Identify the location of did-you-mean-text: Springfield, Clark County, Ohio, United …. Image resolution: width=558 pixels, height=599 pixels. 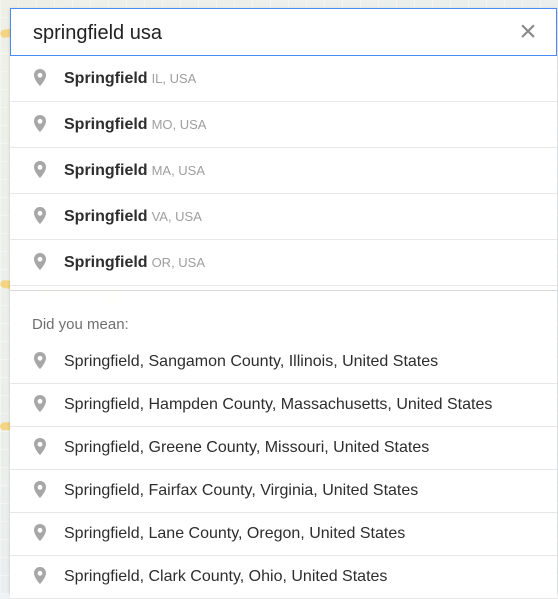
(226, 576).